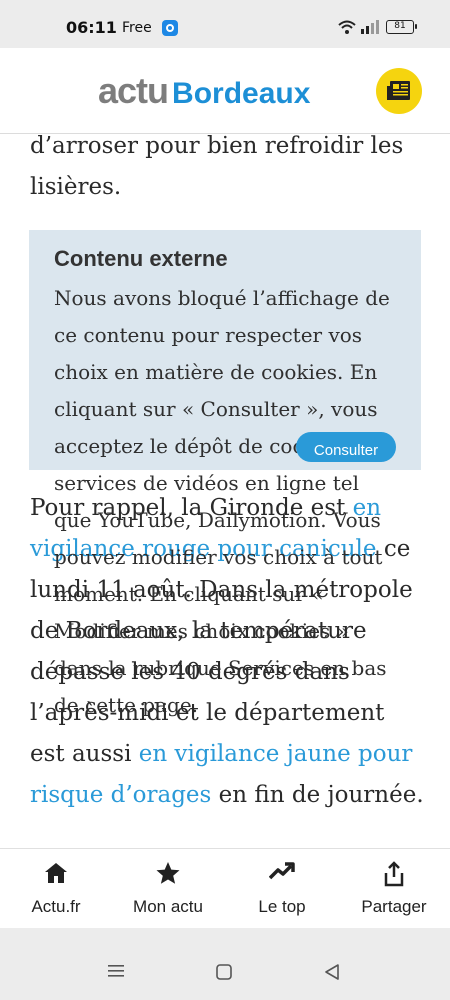 Image resolution: width=450 pixels, height=1000 pixels. Describe the element at coordinates (56, 906) in the screenshot. I see `nav-label: Actu.fr` at that location.